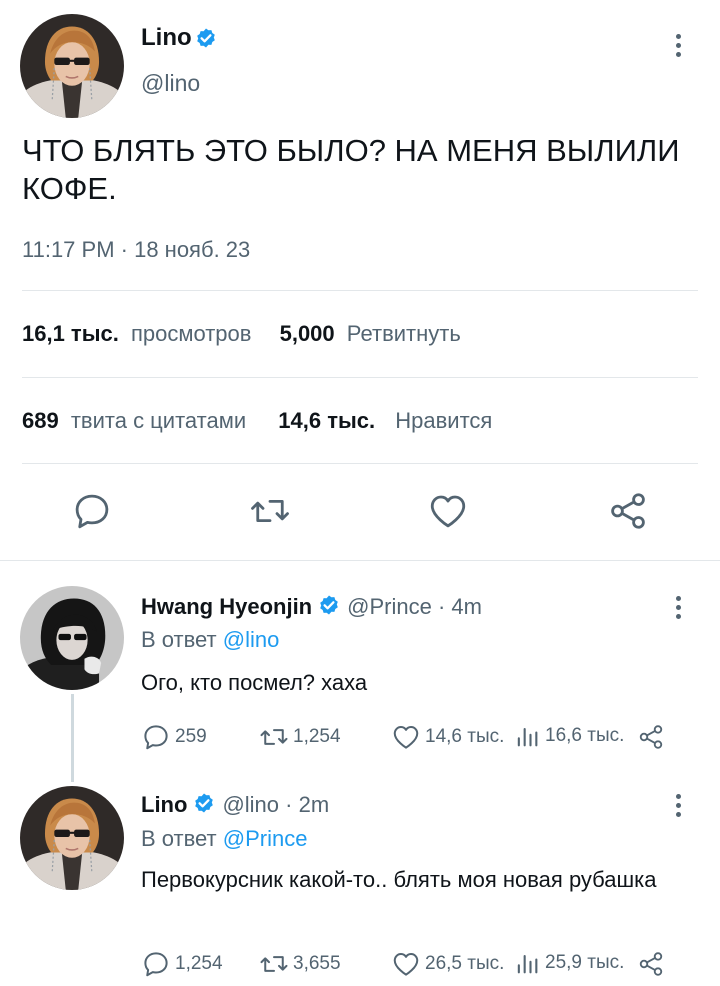  I want to click on author-handle: @lino, so click(170, 83).